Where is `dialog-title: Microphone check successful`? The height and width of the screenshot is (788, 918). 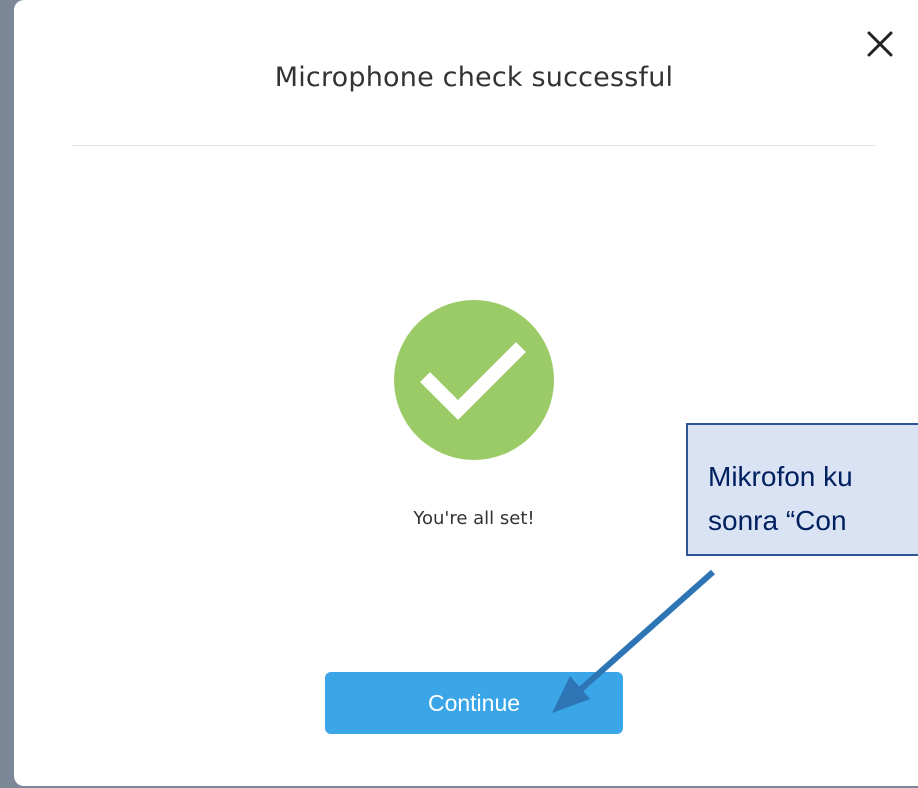
dialog-title: Microphone check successful is located at coordinates (474, 77).